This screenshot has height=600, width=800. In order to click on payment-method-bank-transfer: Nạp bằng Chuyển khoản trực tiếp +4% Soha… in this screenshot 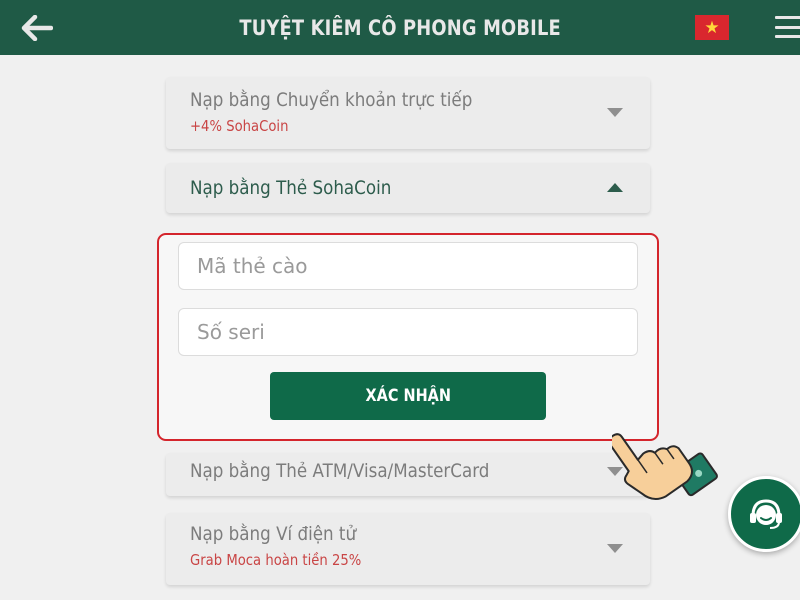, I will do `click(408, 113)`.